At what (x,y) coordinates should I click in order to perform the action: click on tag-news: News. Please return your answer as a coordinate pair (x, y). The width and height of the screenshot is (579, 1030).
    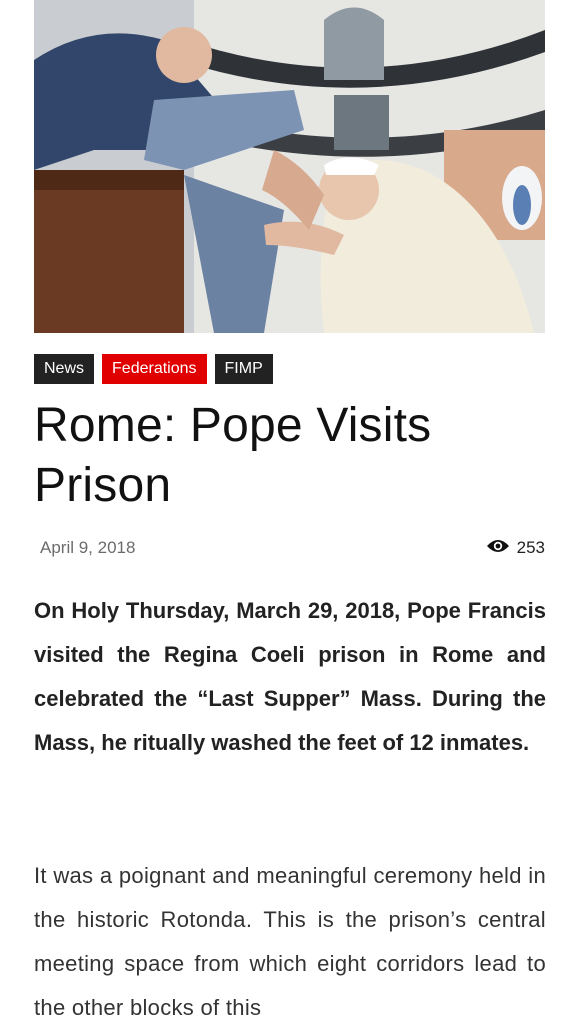
    Looking at the image, I should click on (64, 369).